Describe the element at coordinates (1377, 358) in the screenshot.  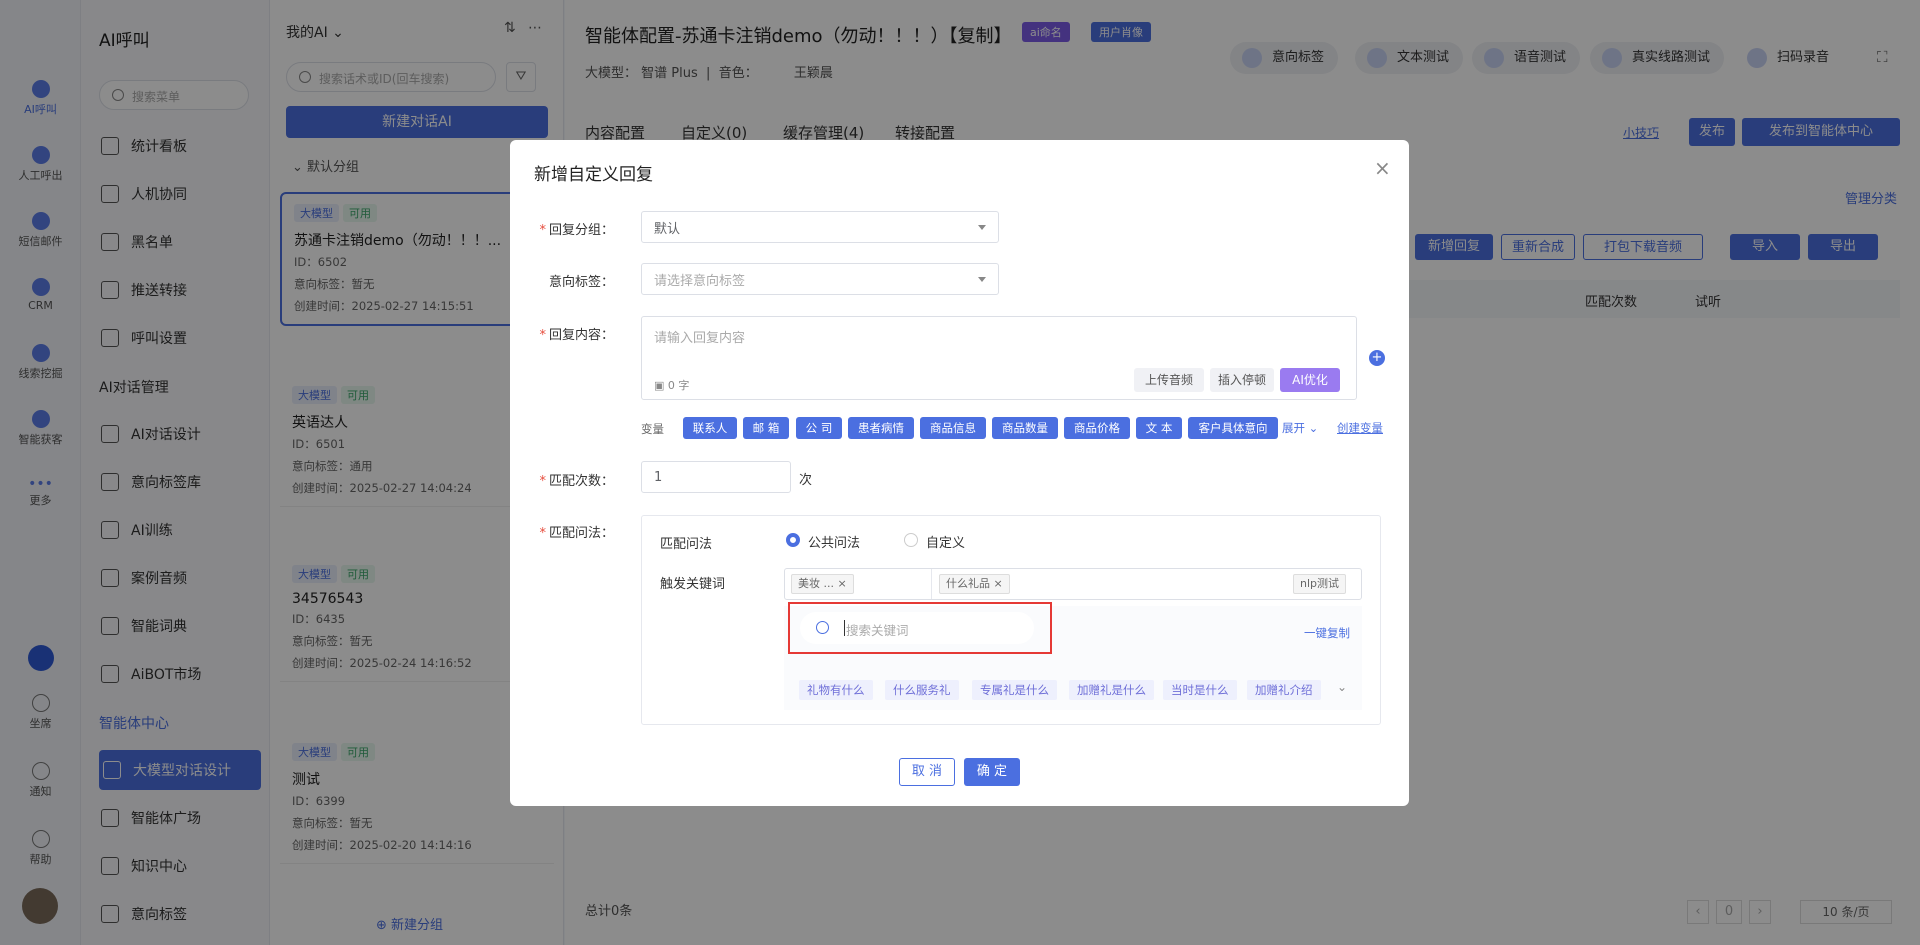
I see `add-content-icon: +` at that location.